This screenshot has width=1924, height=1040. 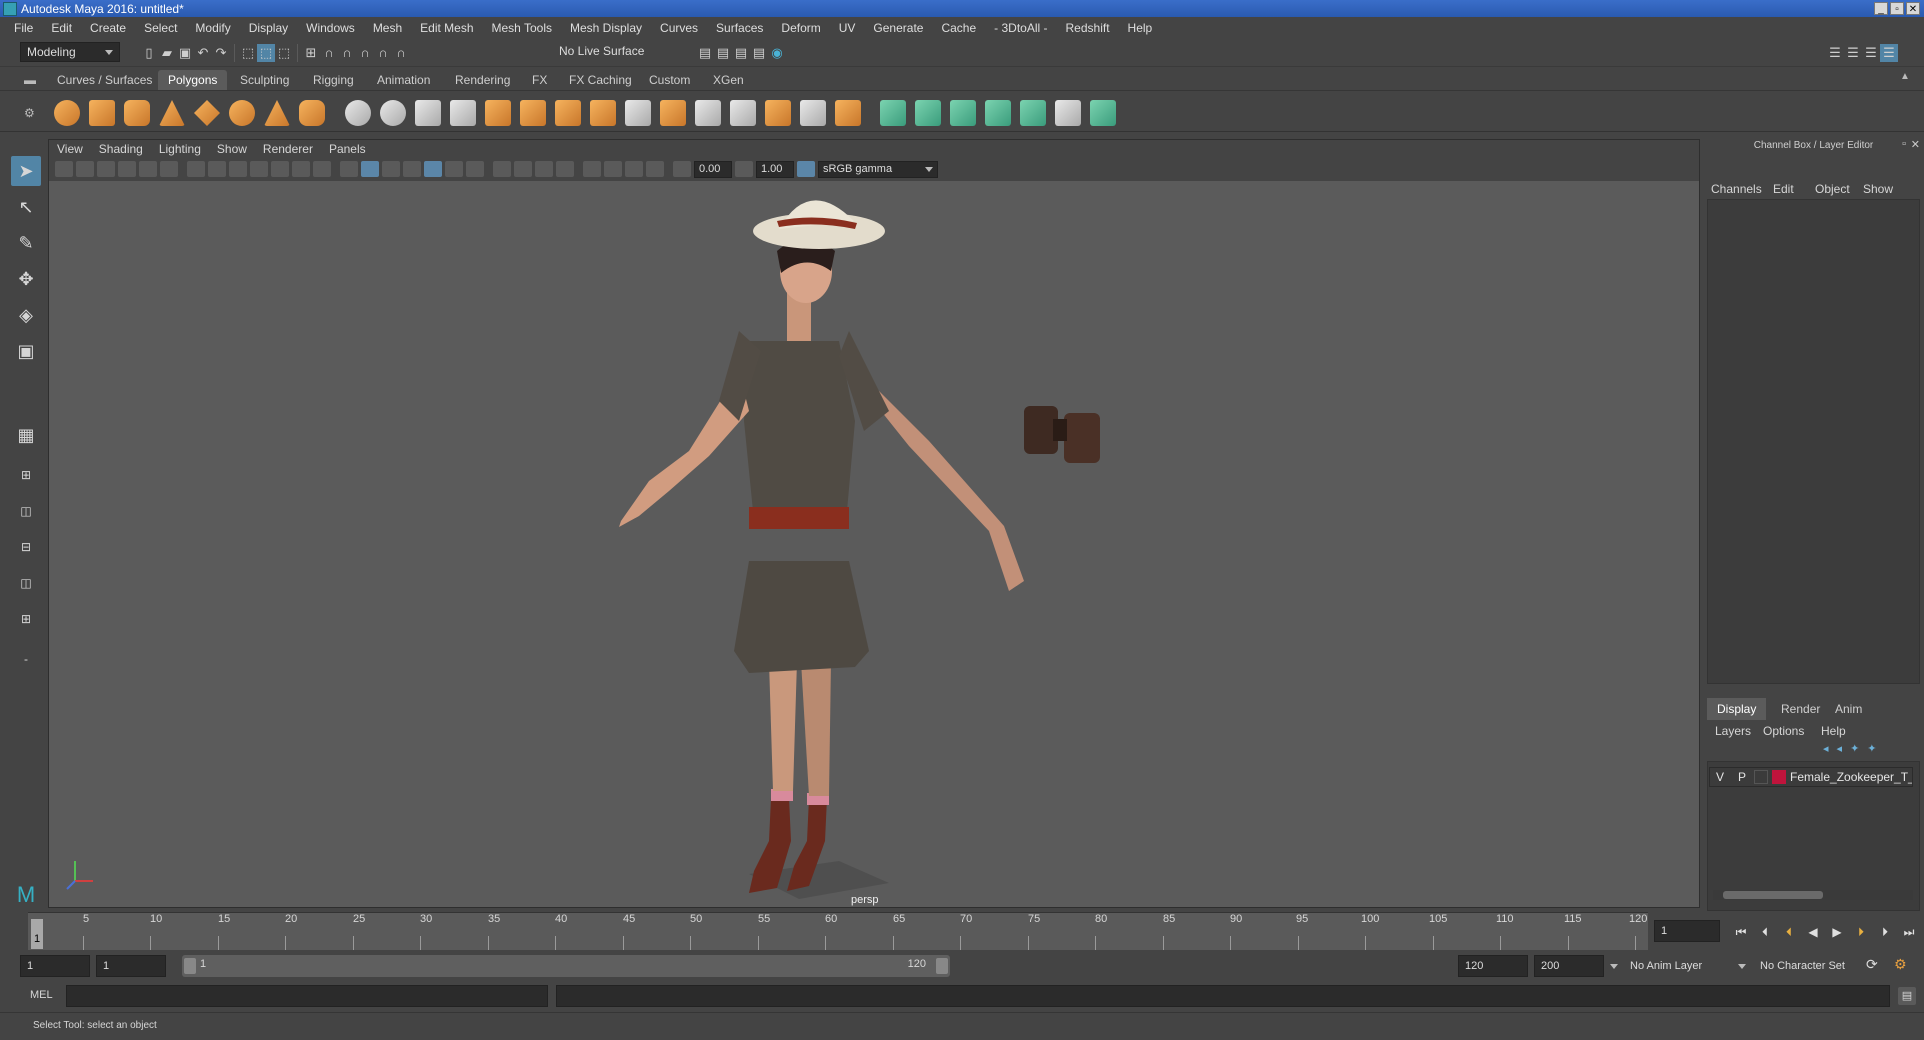 I want to click on color-management-icon, so click(x=806, y=169).